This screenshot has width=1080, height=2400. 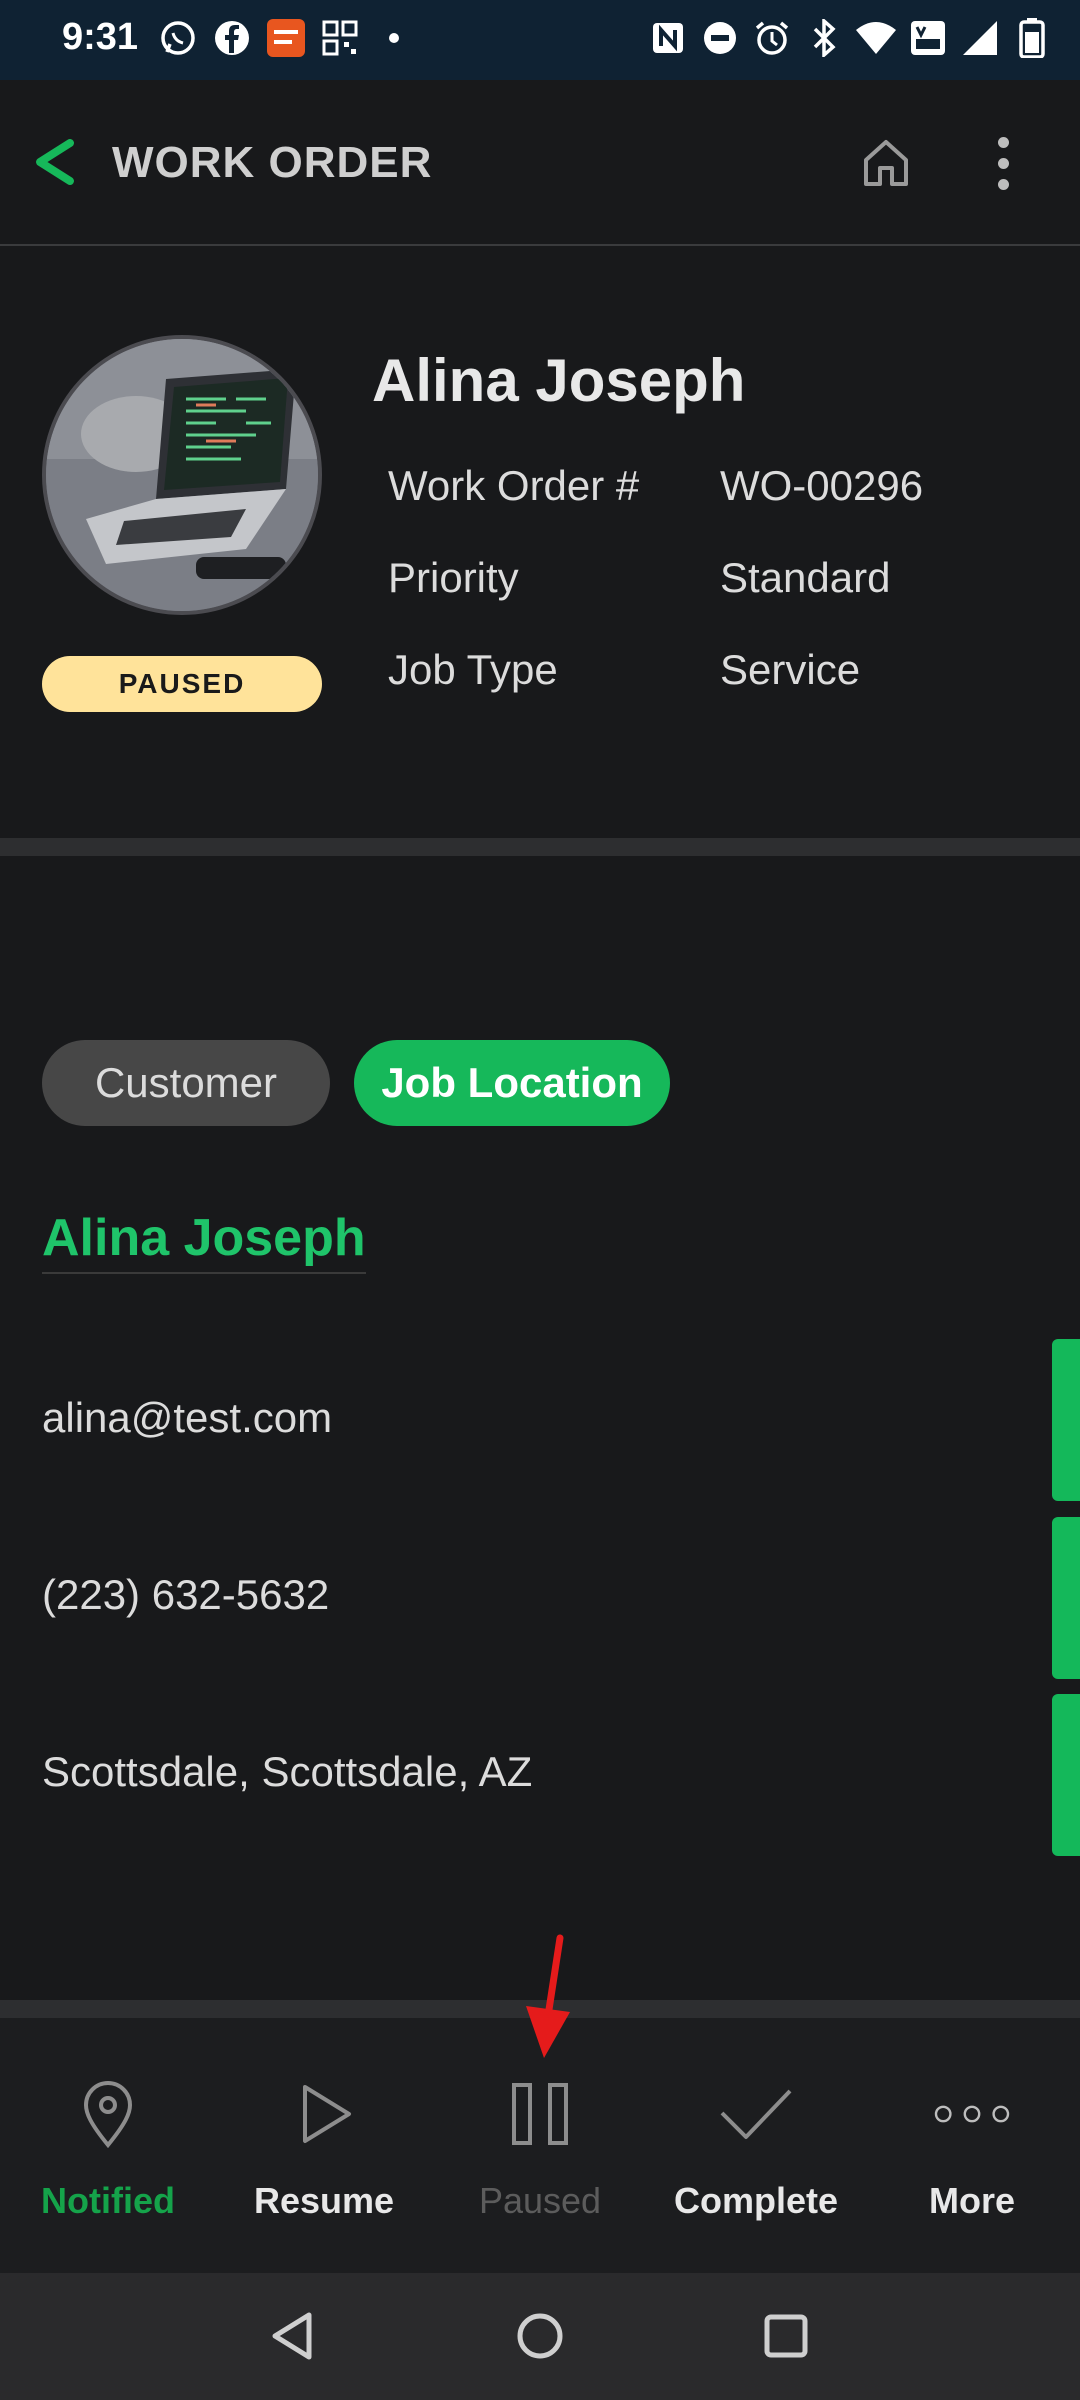 What do you see at coordinates (1066, 1775) in the screenshot?
I see `address-action-tab` at bounding box center [1066, 1775].